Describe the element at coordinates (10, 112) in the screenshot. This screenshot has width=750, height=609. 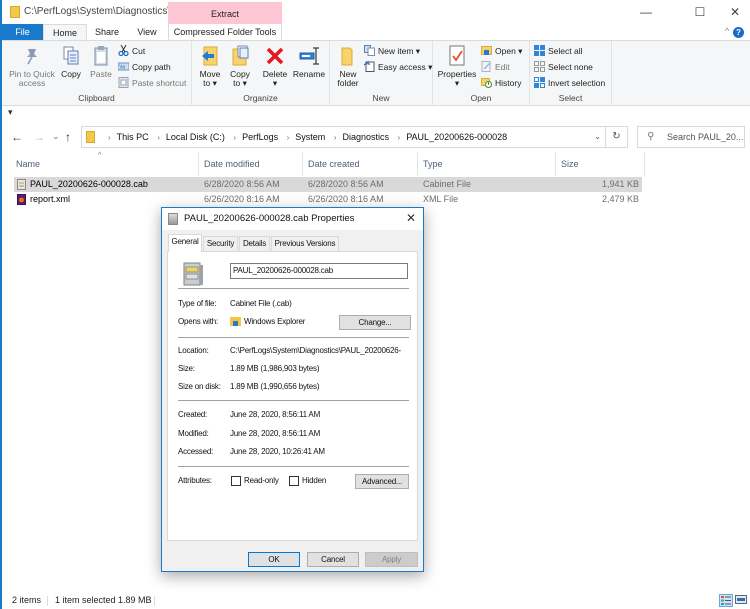
I see `customize-qat-button: ▾` at that location.